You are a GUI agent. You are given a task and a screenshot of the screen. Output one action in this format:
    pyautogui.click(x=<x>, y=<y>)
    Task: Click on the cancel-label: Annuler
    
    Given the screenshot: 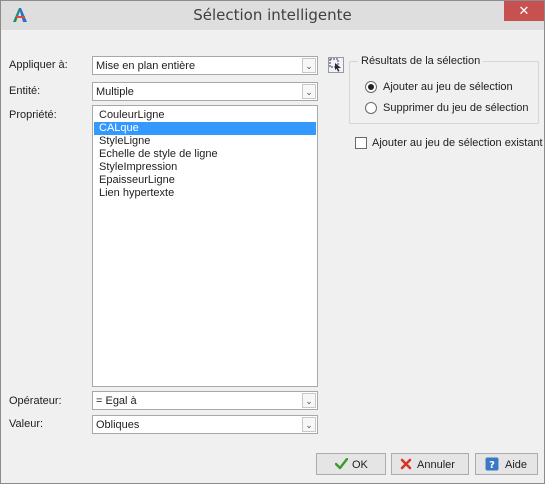 What is the action you would take?
    pyautogui.click(x=436, y=465)
    